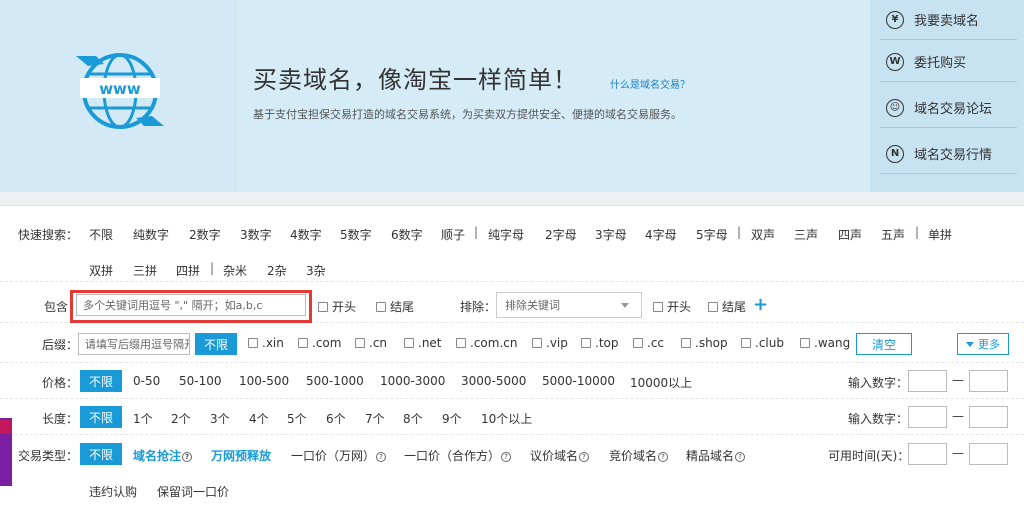 Image resolution: width=1024 pixels, height=514 pixels. Describe the element at coordinates (940, 63) in the screenshot. I see `side-item-label: 委托购买` at that location.